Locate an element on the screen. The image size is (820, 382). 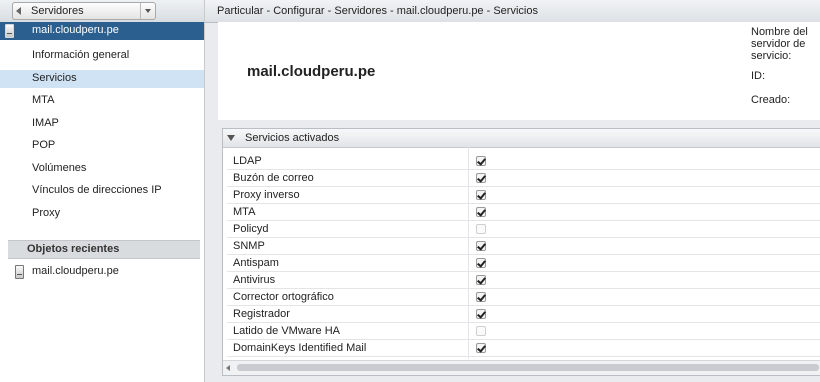
service-name: Registrador is located at coordinates (261, 314).